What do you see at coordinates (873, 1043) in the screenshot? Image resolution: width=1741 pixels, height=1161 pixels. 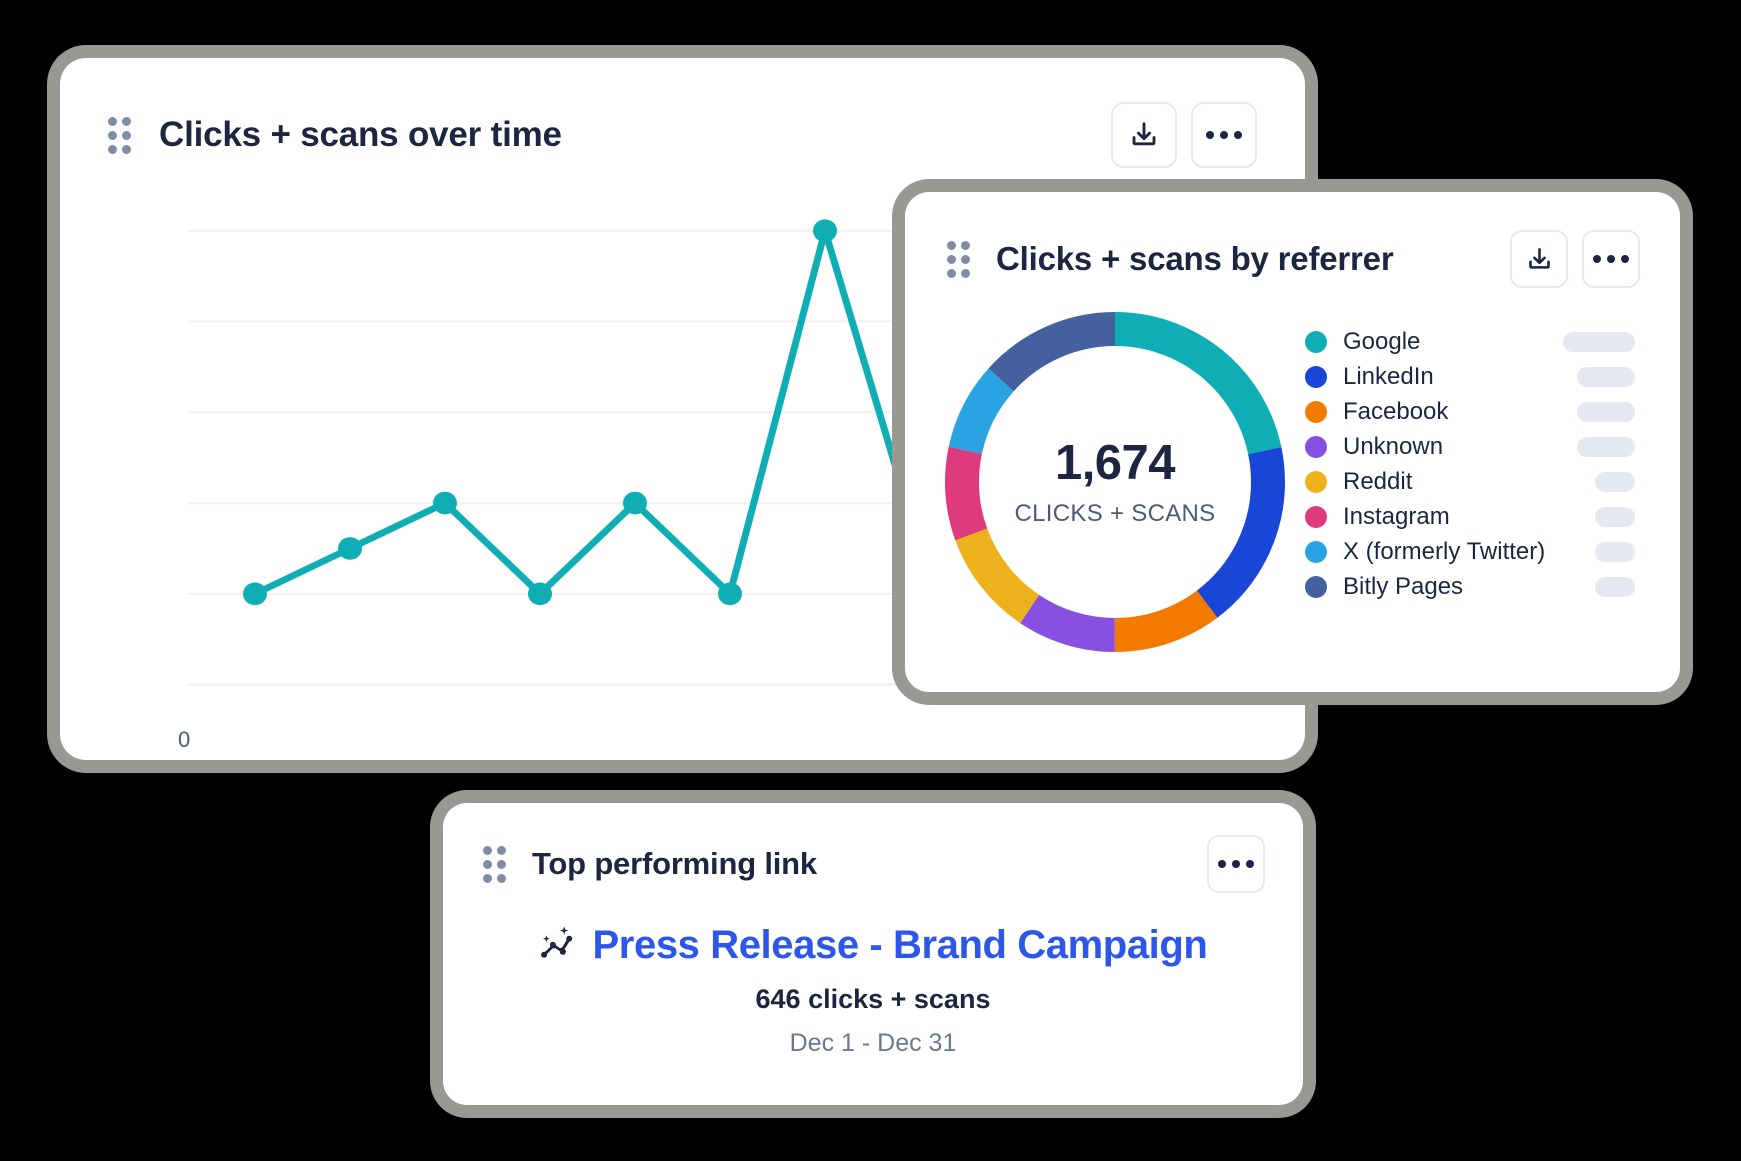 I see `top-link-date-range: Dec 1 - Dec 31` at bounding box center [873, 1043].